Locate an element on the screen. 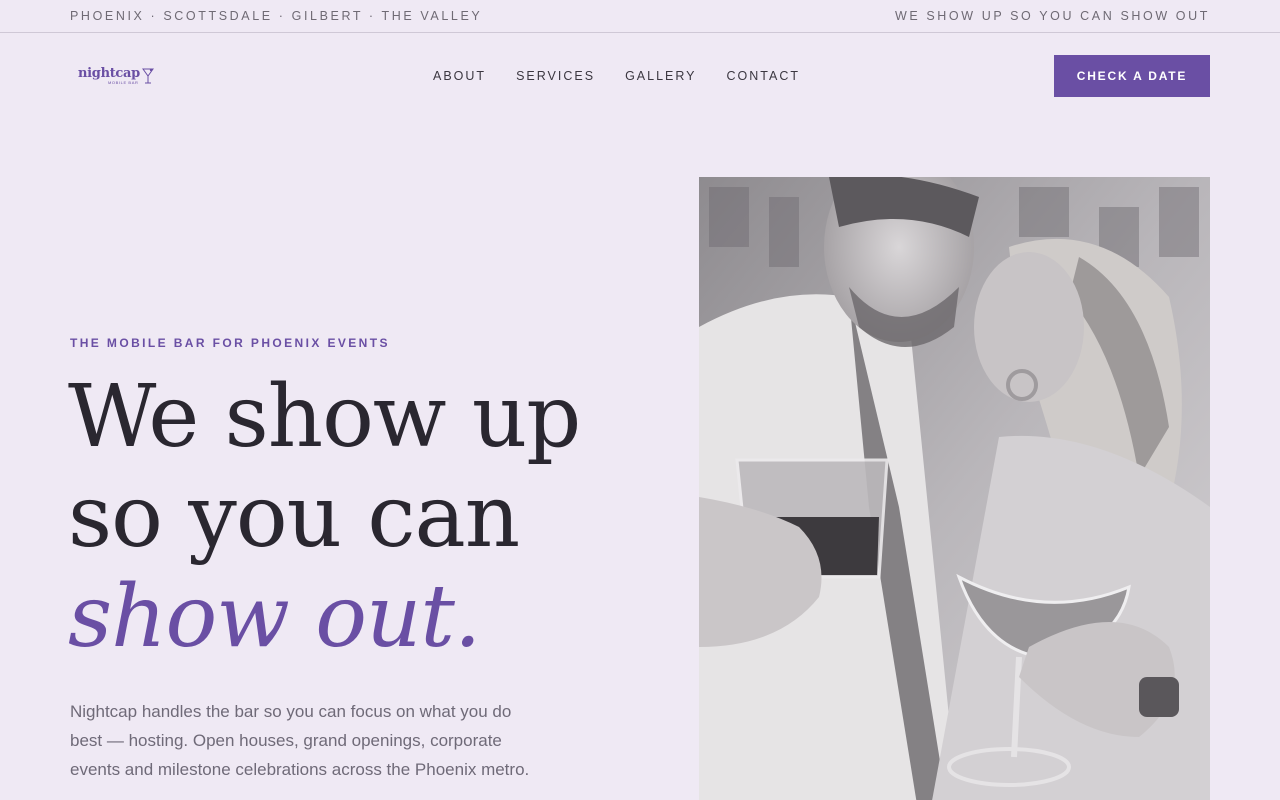  logo-text: nightcap MOBILE BAR is located at coordinates (109, 76).